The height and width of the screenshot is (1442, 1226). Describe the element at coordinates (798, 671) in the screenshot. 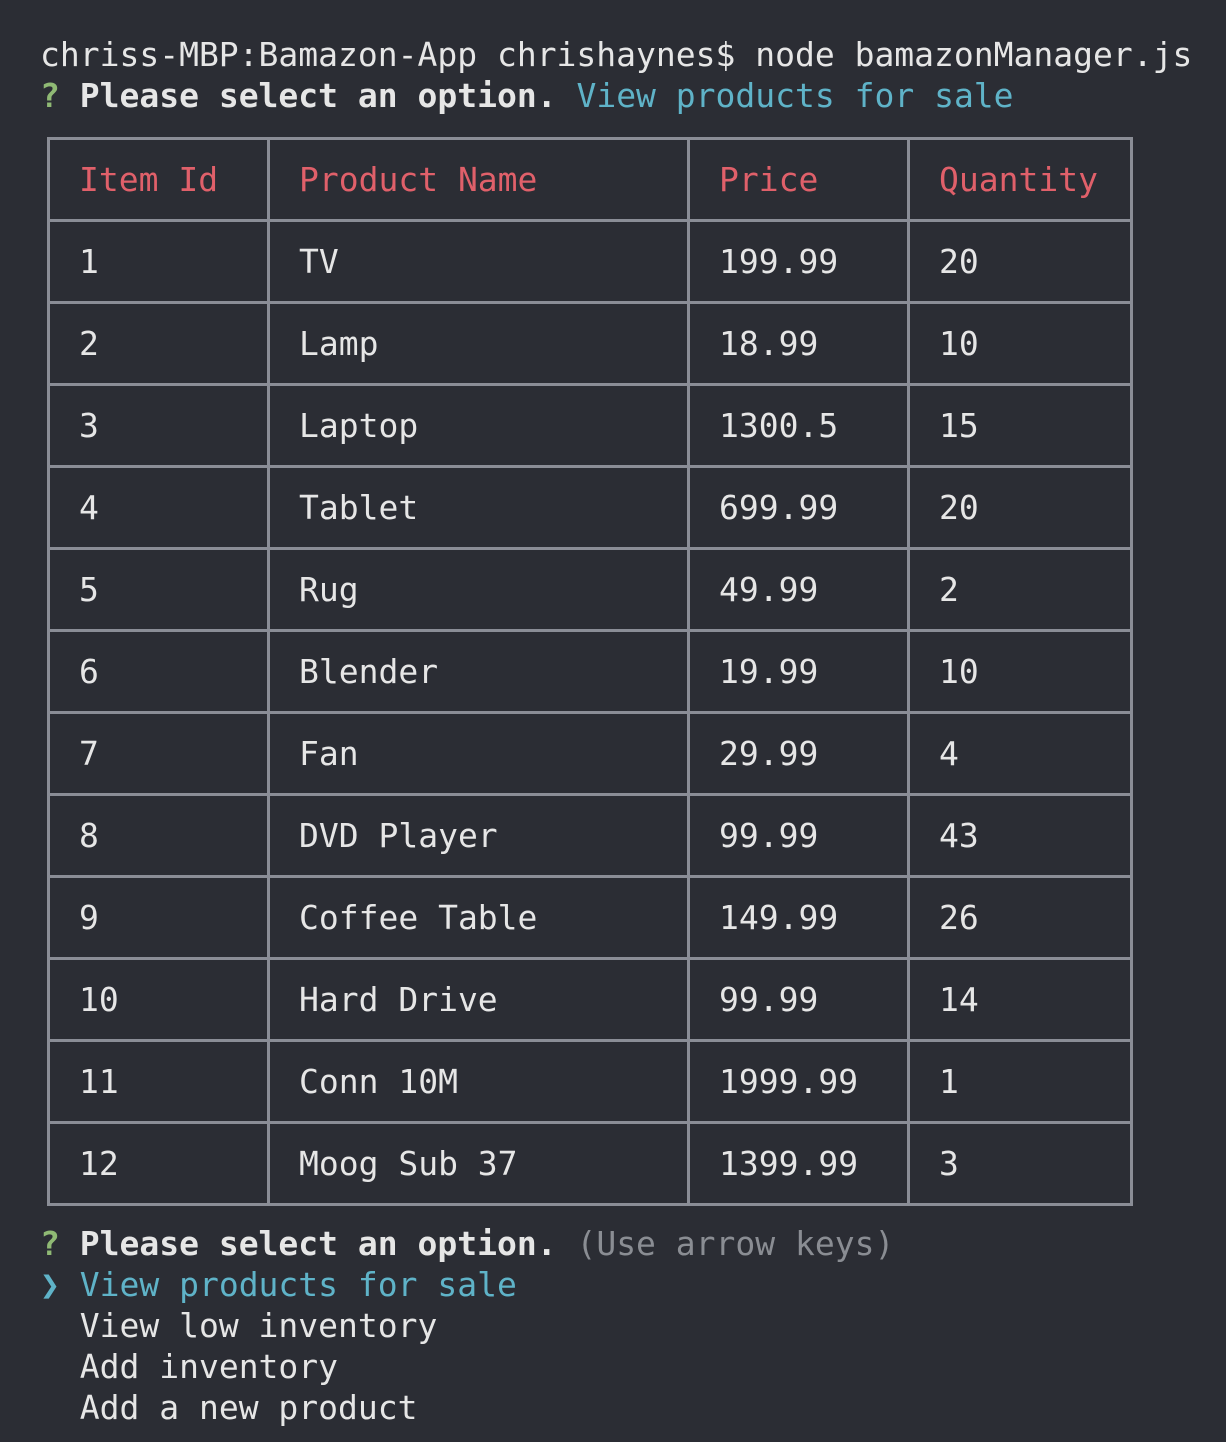

I see `cell-price: 19.99` at that location.